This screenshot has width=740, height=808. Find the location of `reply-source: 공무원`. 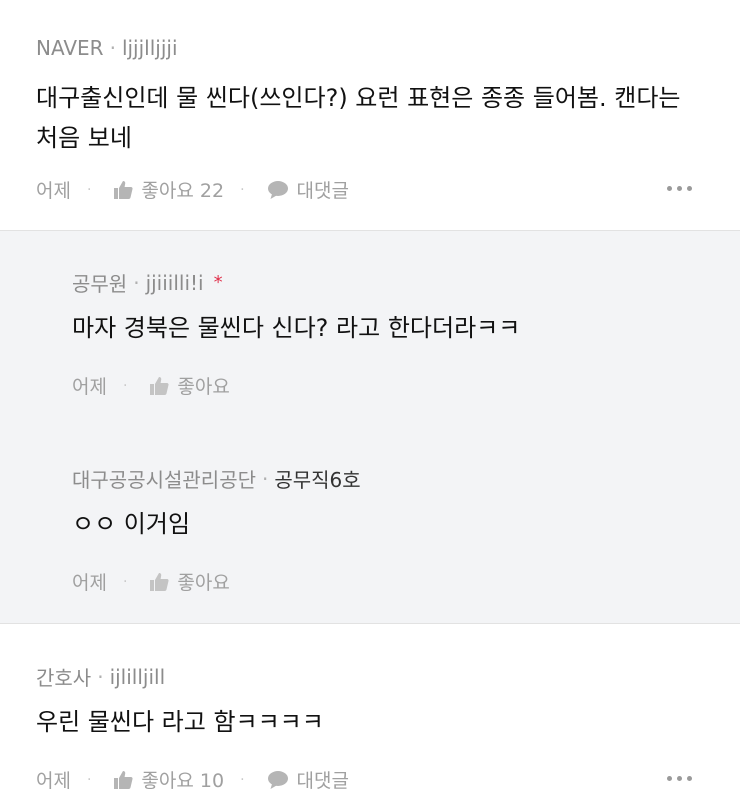

reply-source: 공무원 is located at coordinates (99, 282).